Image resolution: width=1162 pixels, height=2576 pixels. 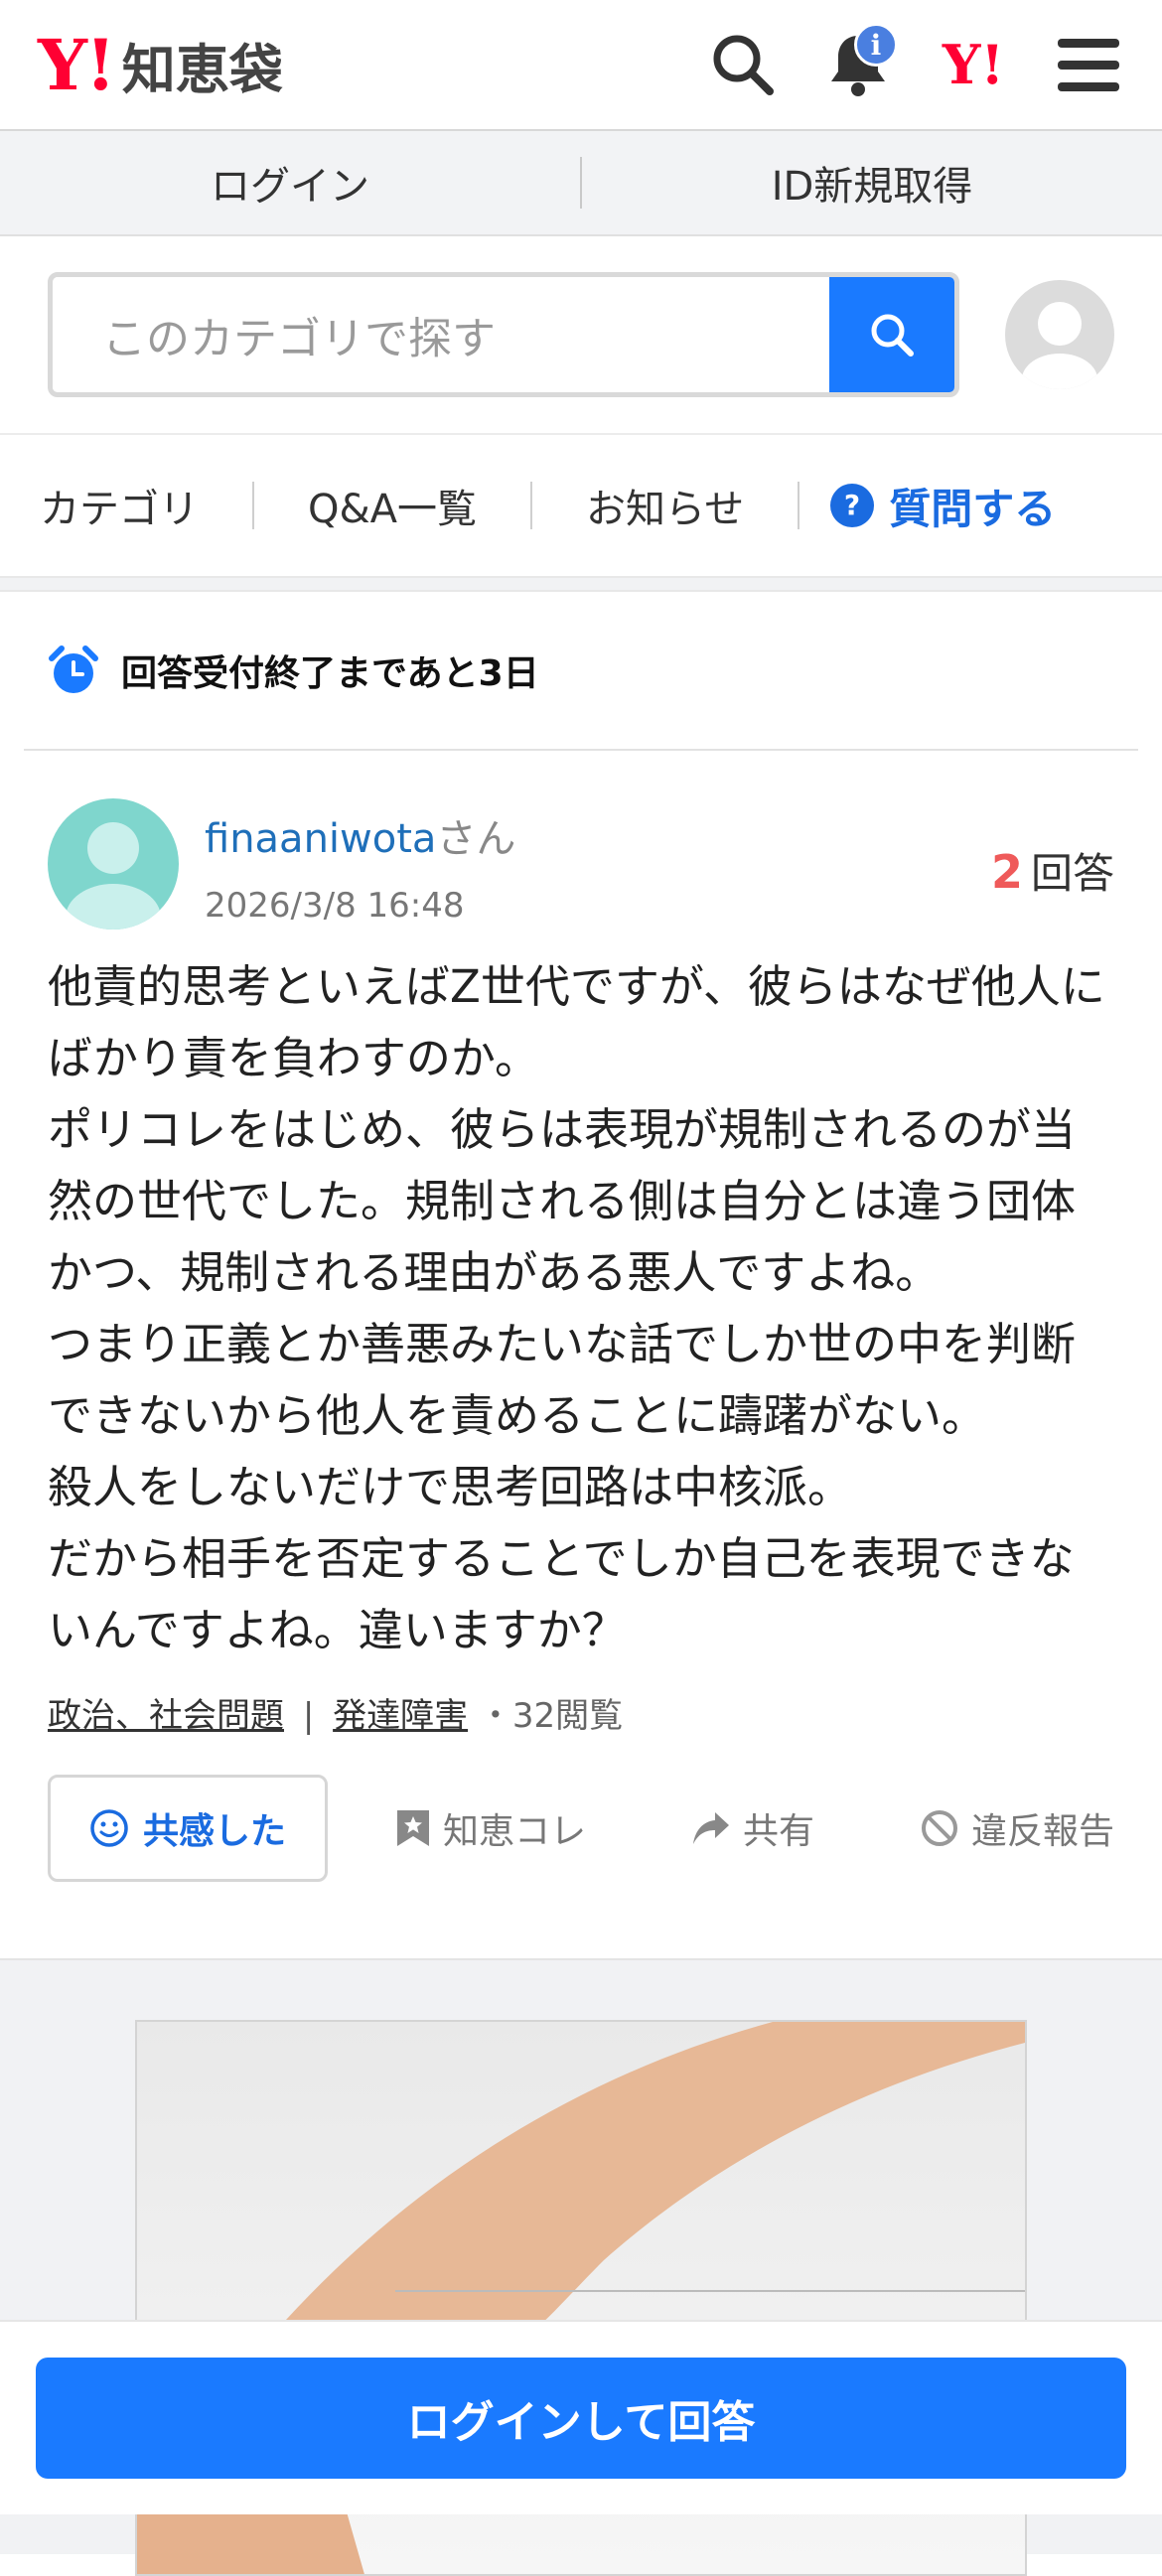 What do you see at coordinates (876, 45) in the screenshot?
I see `notification-badge: i` at bounding box center [876, 45].